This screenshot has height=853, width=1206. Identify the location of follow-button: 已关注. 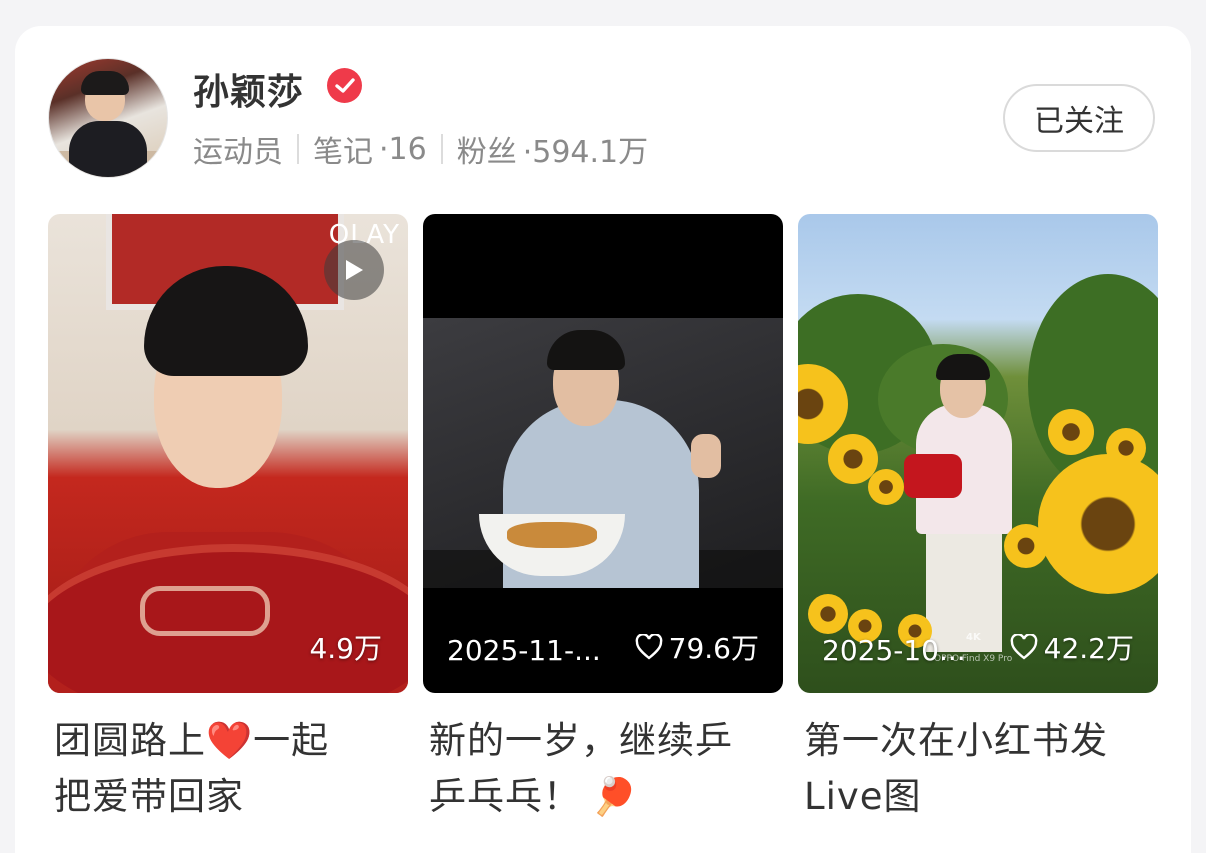
(1079, 118).